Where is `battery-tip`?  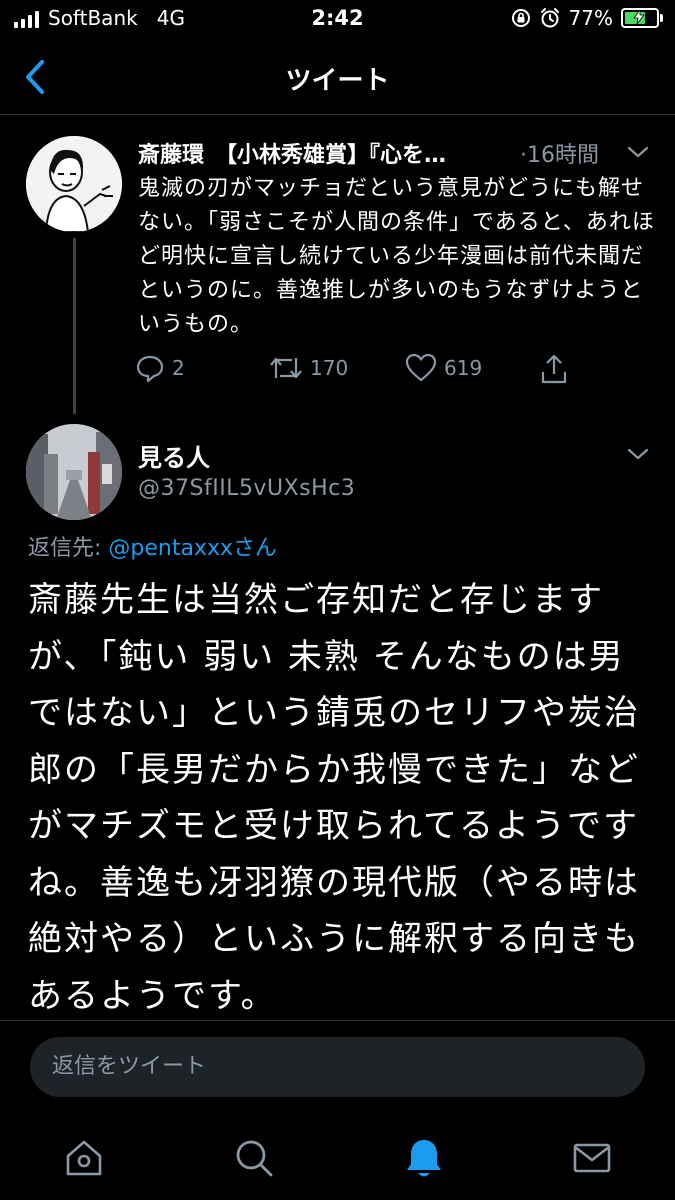 battery-tip is located at coordinates (661, 18).